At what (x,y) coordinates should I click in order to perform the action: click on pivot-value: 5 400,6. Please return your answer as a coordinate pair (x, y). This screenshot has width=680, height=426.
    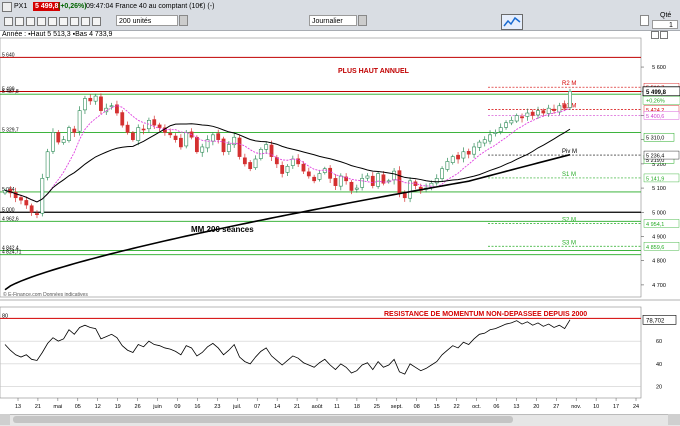
    Looking at the image, I should click on (655, 117).